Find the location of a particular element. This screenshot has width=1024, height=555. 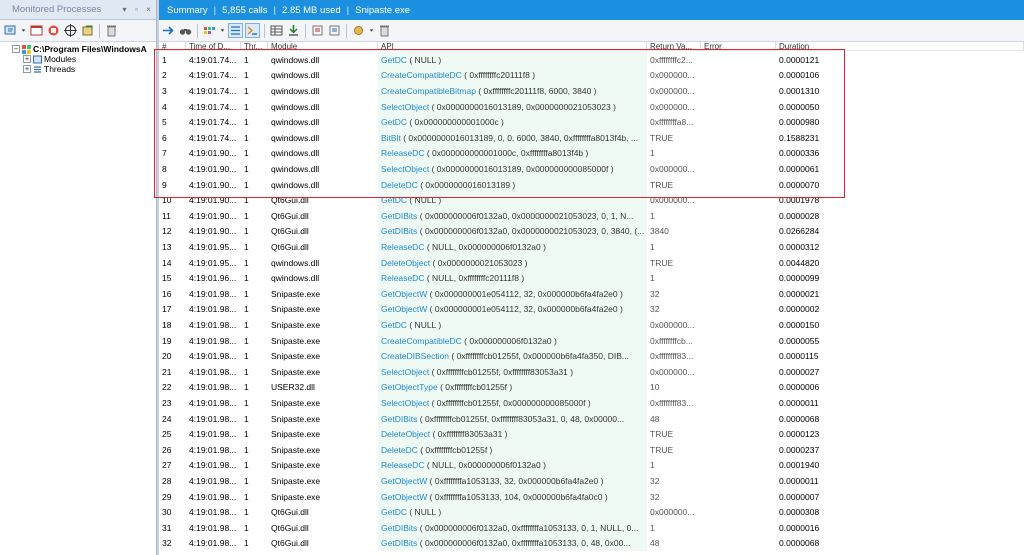

tree-item-modules: + Modules is located at coordinates (49, 59).